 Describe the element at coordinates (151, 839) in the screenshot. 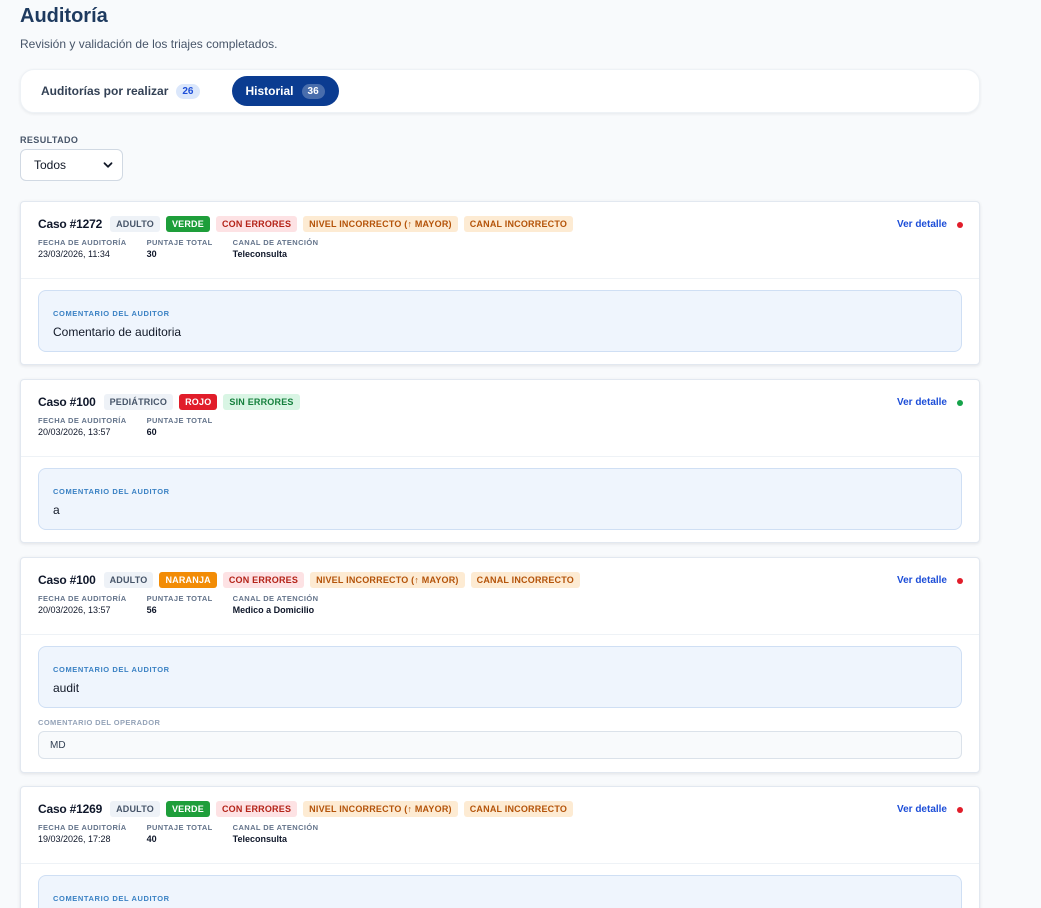

I see `total-score: 40` at that location.